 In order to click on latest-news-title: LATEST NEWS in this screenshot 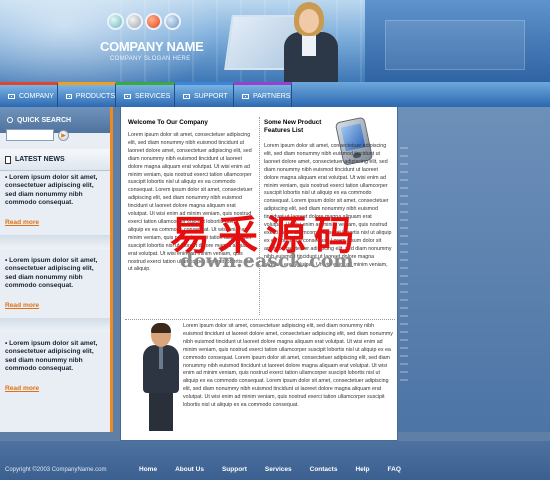, I will do `click(40, 159)`.